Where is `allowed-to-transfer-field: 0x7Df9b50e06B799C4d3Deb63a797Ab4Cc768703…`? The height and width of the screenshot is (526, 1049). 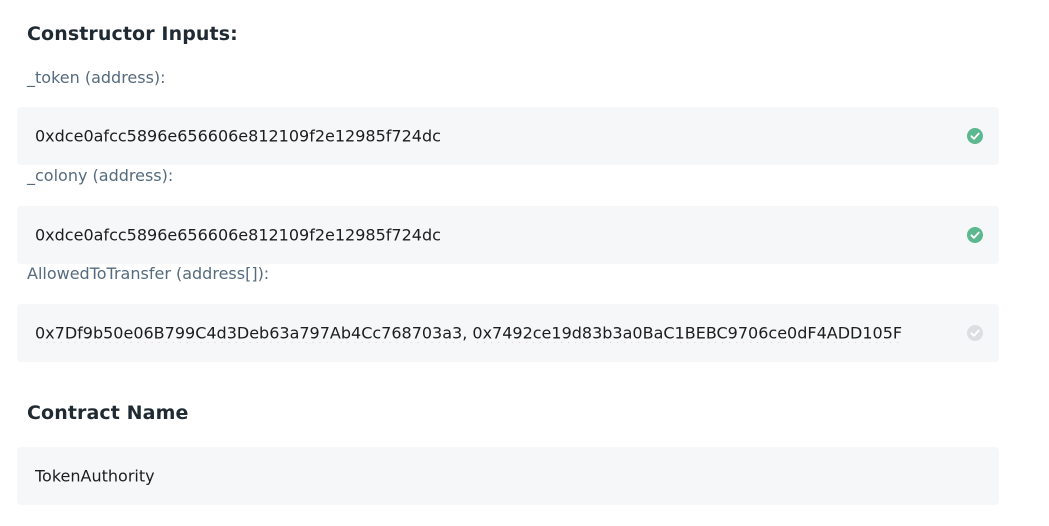 allowed-to-transfer-field: 0x7Df9b50e06B799C4d3Deb63a797Ab4Cc768703… is located at coordinates (508, 333).